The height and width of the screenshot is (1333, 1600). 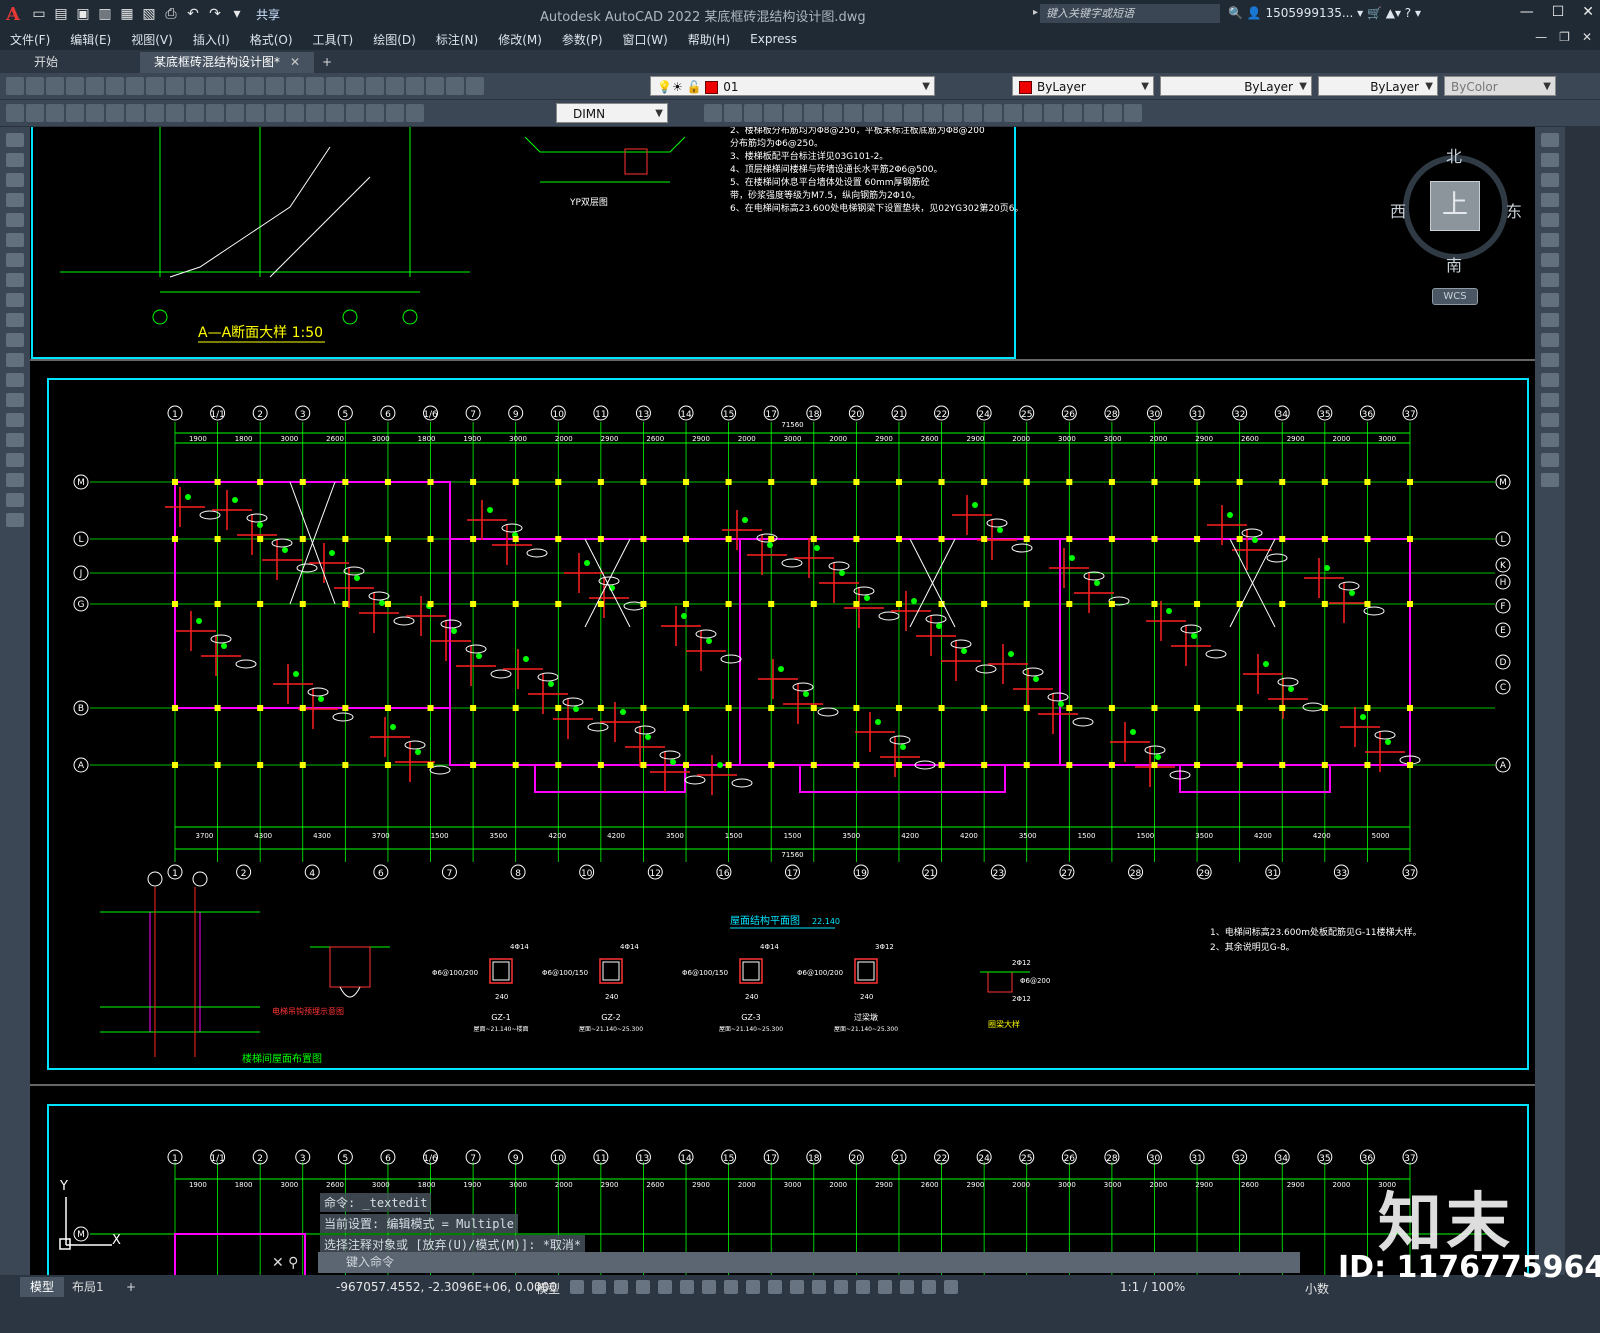 I want to click on menu-tools: 工具(T), so click(x=333, y=39).